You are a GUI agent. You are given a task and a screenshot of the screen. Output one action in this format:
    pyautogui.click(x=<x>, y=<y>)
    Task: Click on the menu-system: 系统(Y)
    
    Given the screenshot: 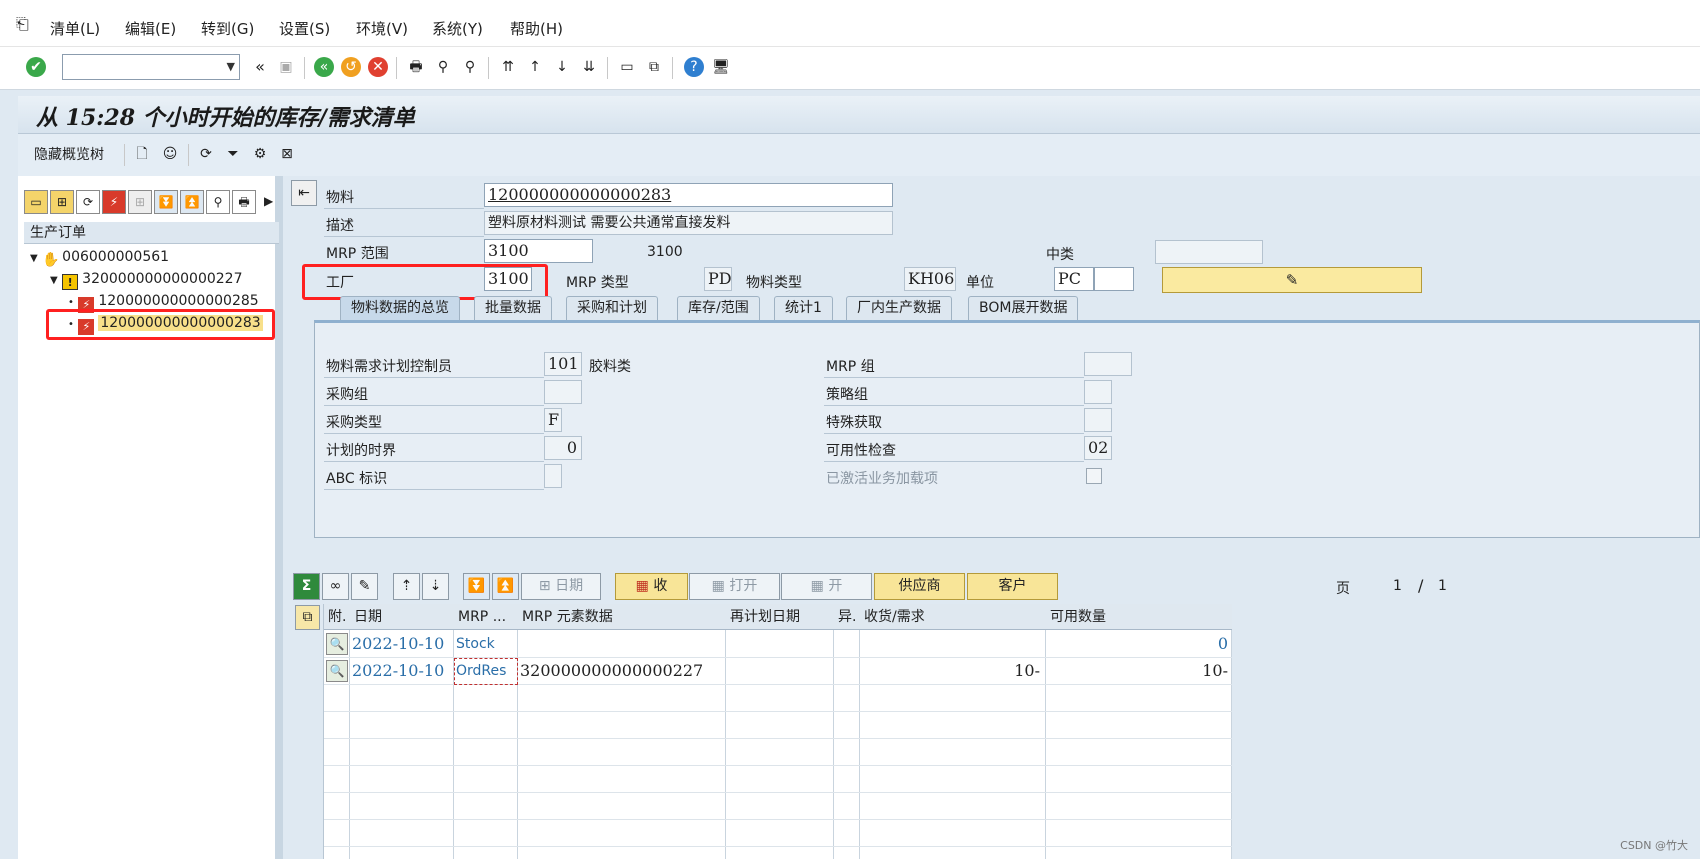 What is the action you would take?
    pyautogui.click(x=457, y=28)
    